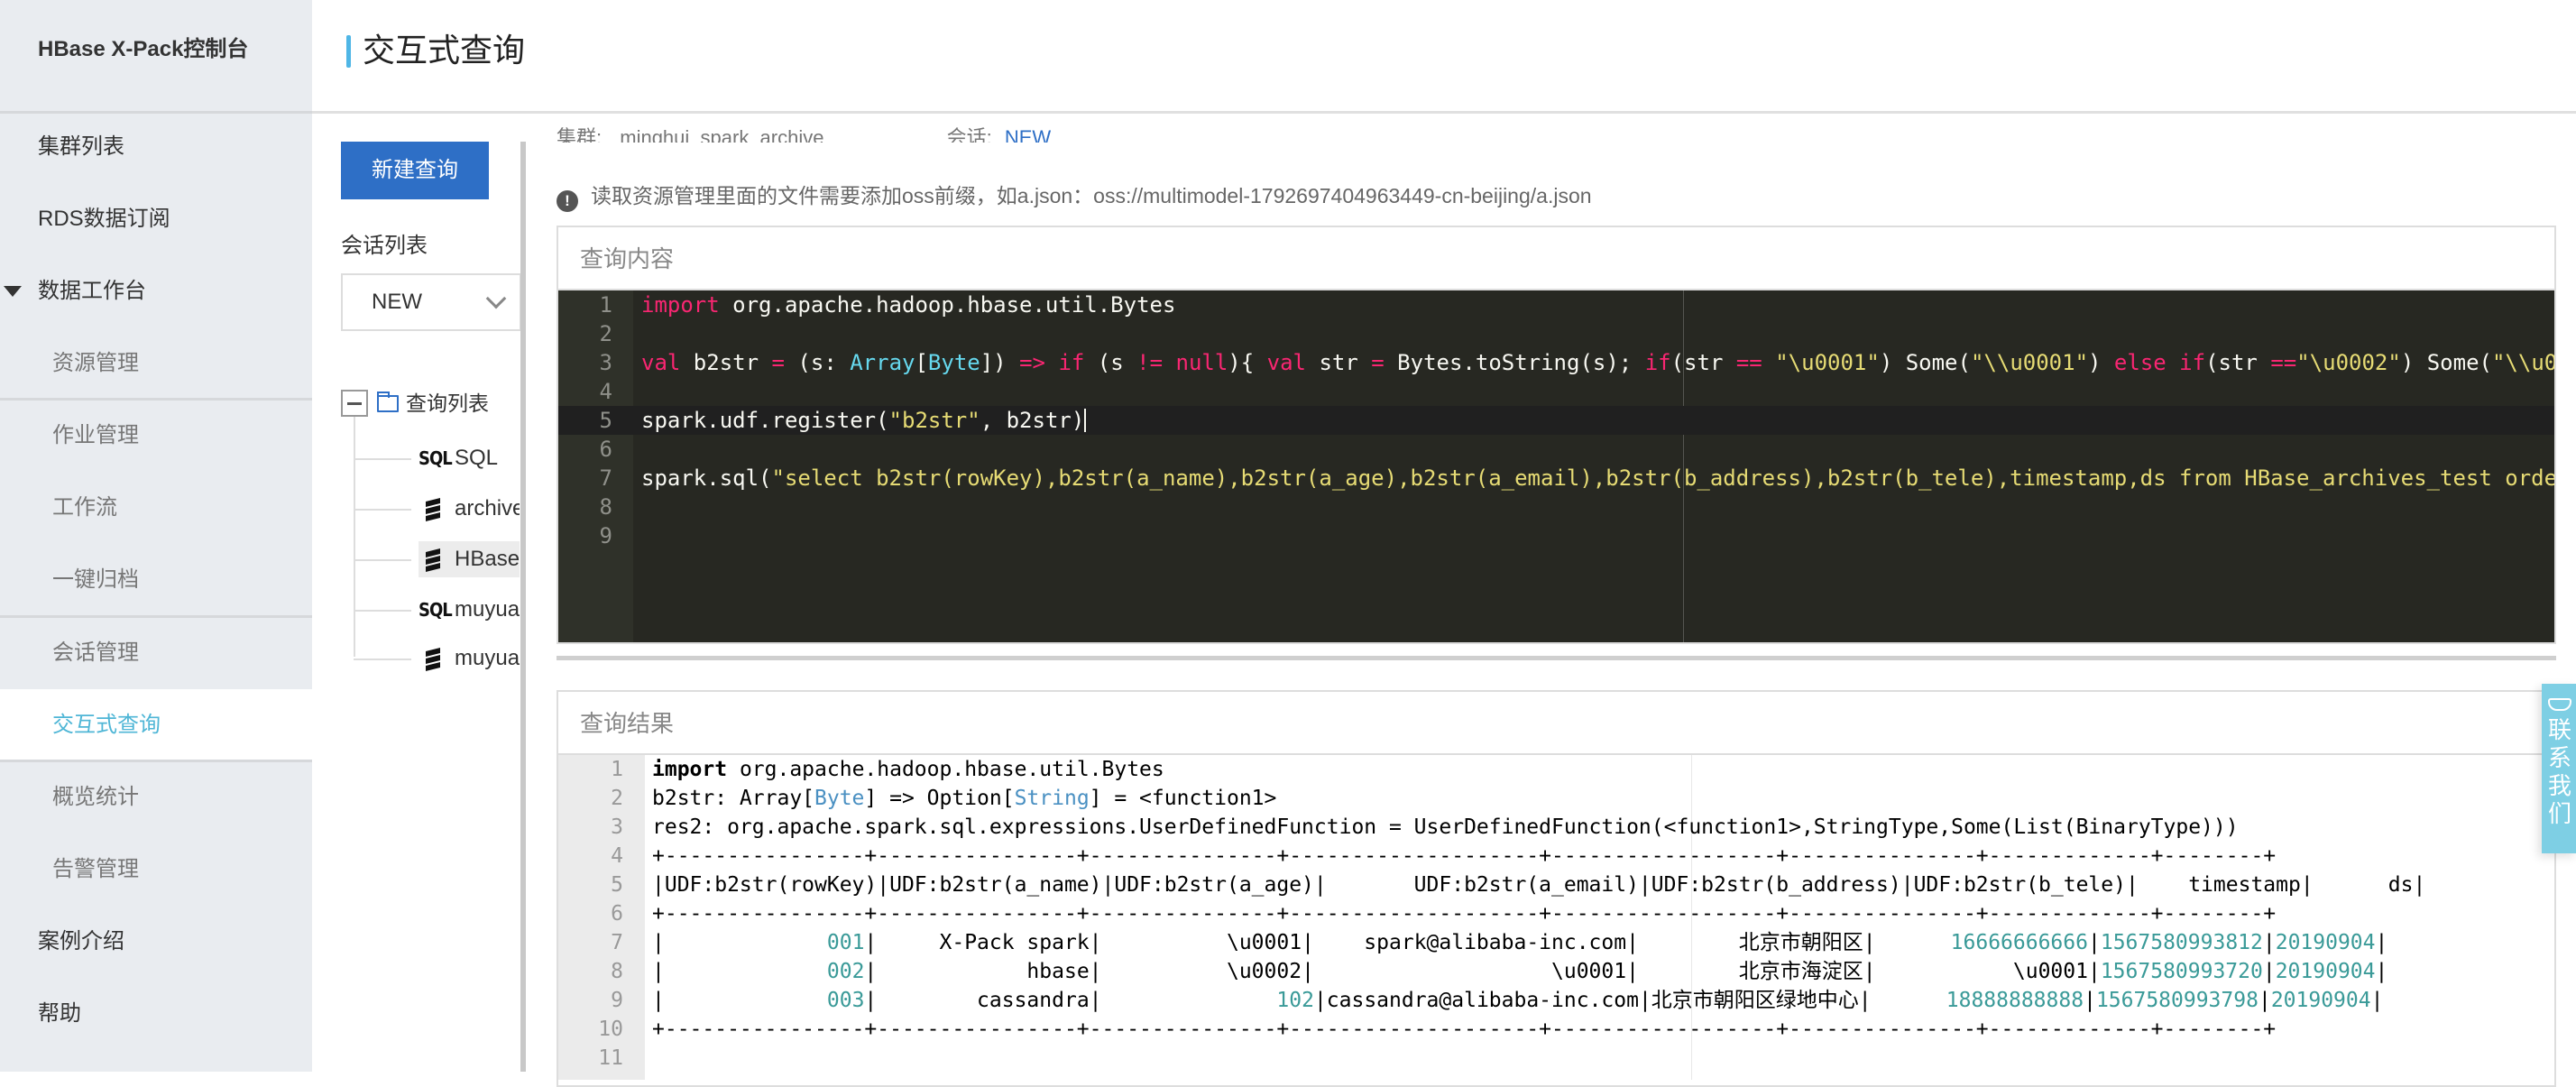 This screenshot has height=1087, width=2576. Describe the element at coordinates (1000, 362) in the screenshot. I see `code-token: ])` at that location.